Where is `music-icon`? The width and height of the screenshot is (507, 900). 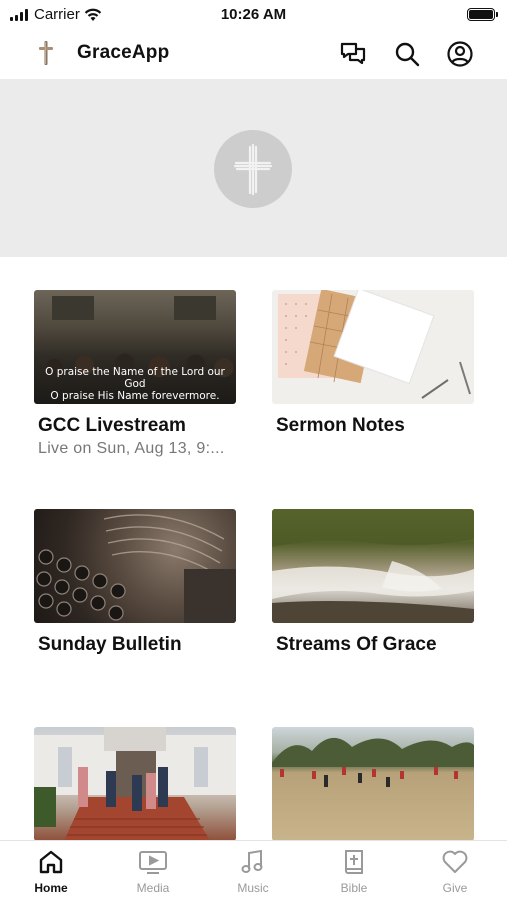 music-icon is located at coordinates (252, 861).